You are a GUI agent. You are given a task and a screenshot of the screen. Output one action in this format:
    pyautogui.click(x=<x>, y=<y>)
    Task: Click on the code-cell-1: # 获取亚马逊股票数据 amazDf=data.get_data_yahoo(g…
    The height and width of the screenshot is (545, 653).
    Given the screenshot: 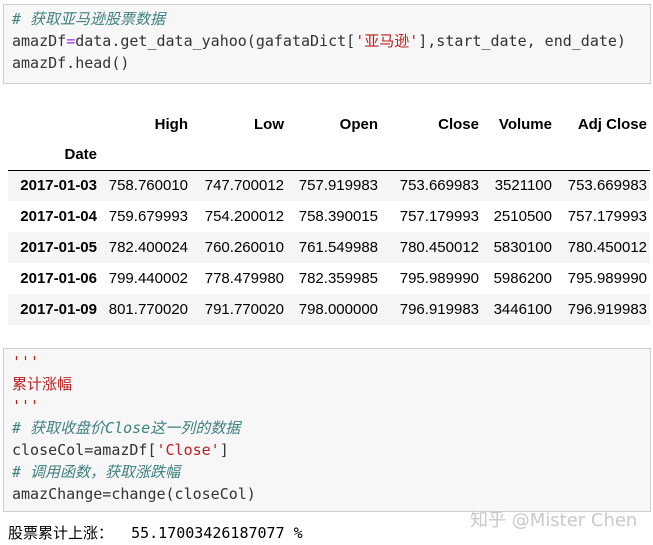 What is the action you would take?
    pyautogui.click(x=327, y=44)
    